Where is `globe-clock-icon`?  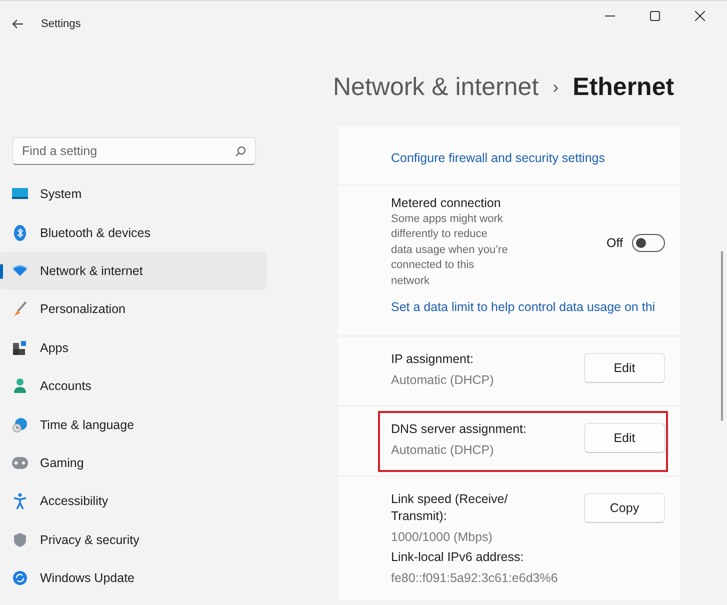 globe-clock-icon is located at coordinates (20, 425).